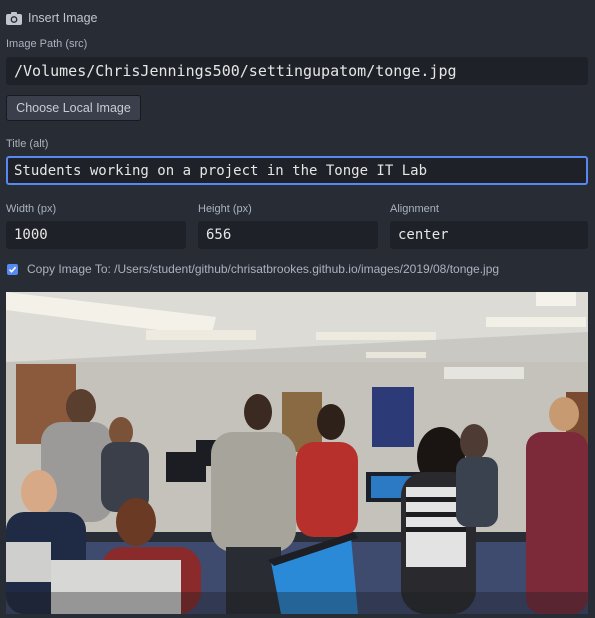 This screenshot has height=618, width=595. I want to click on alt-label: Title (alt), so click(27, 144).